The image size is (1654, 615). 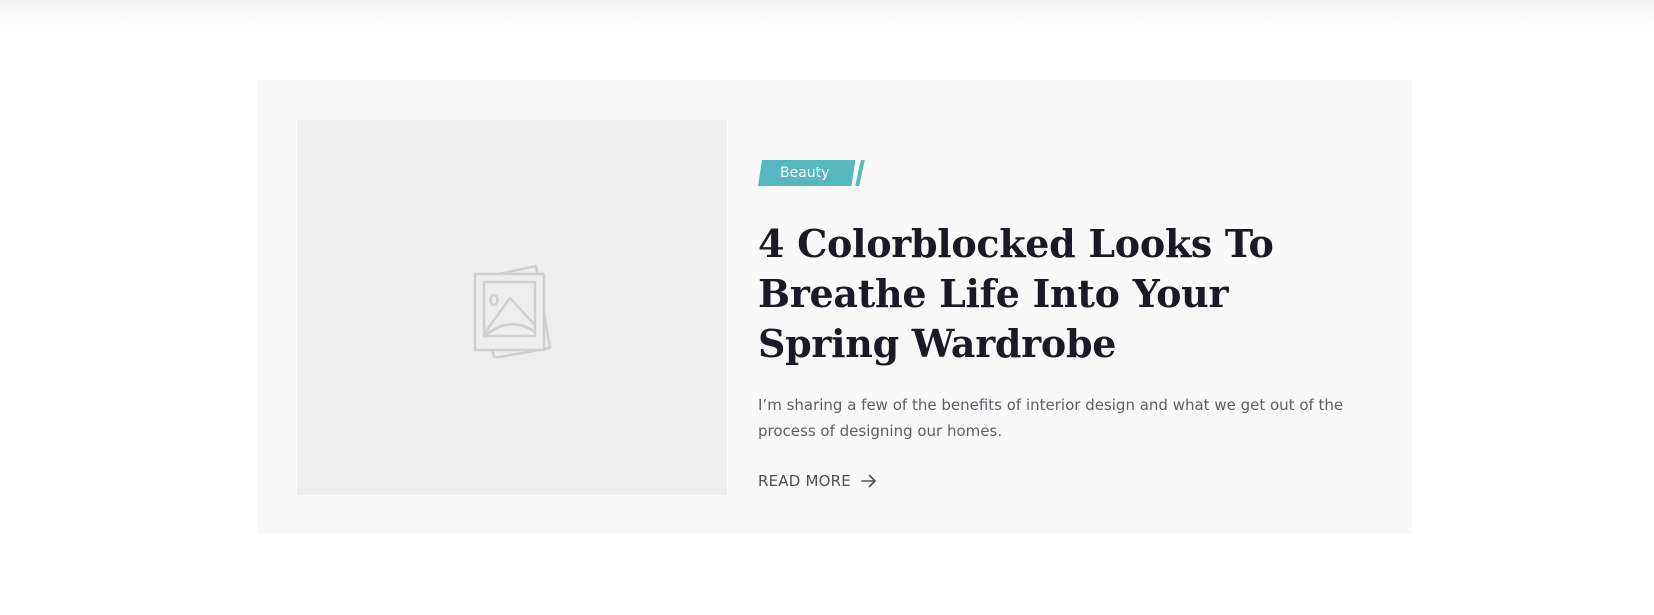 I want to click on arrow-right-icon, so click(x=869, y=481).